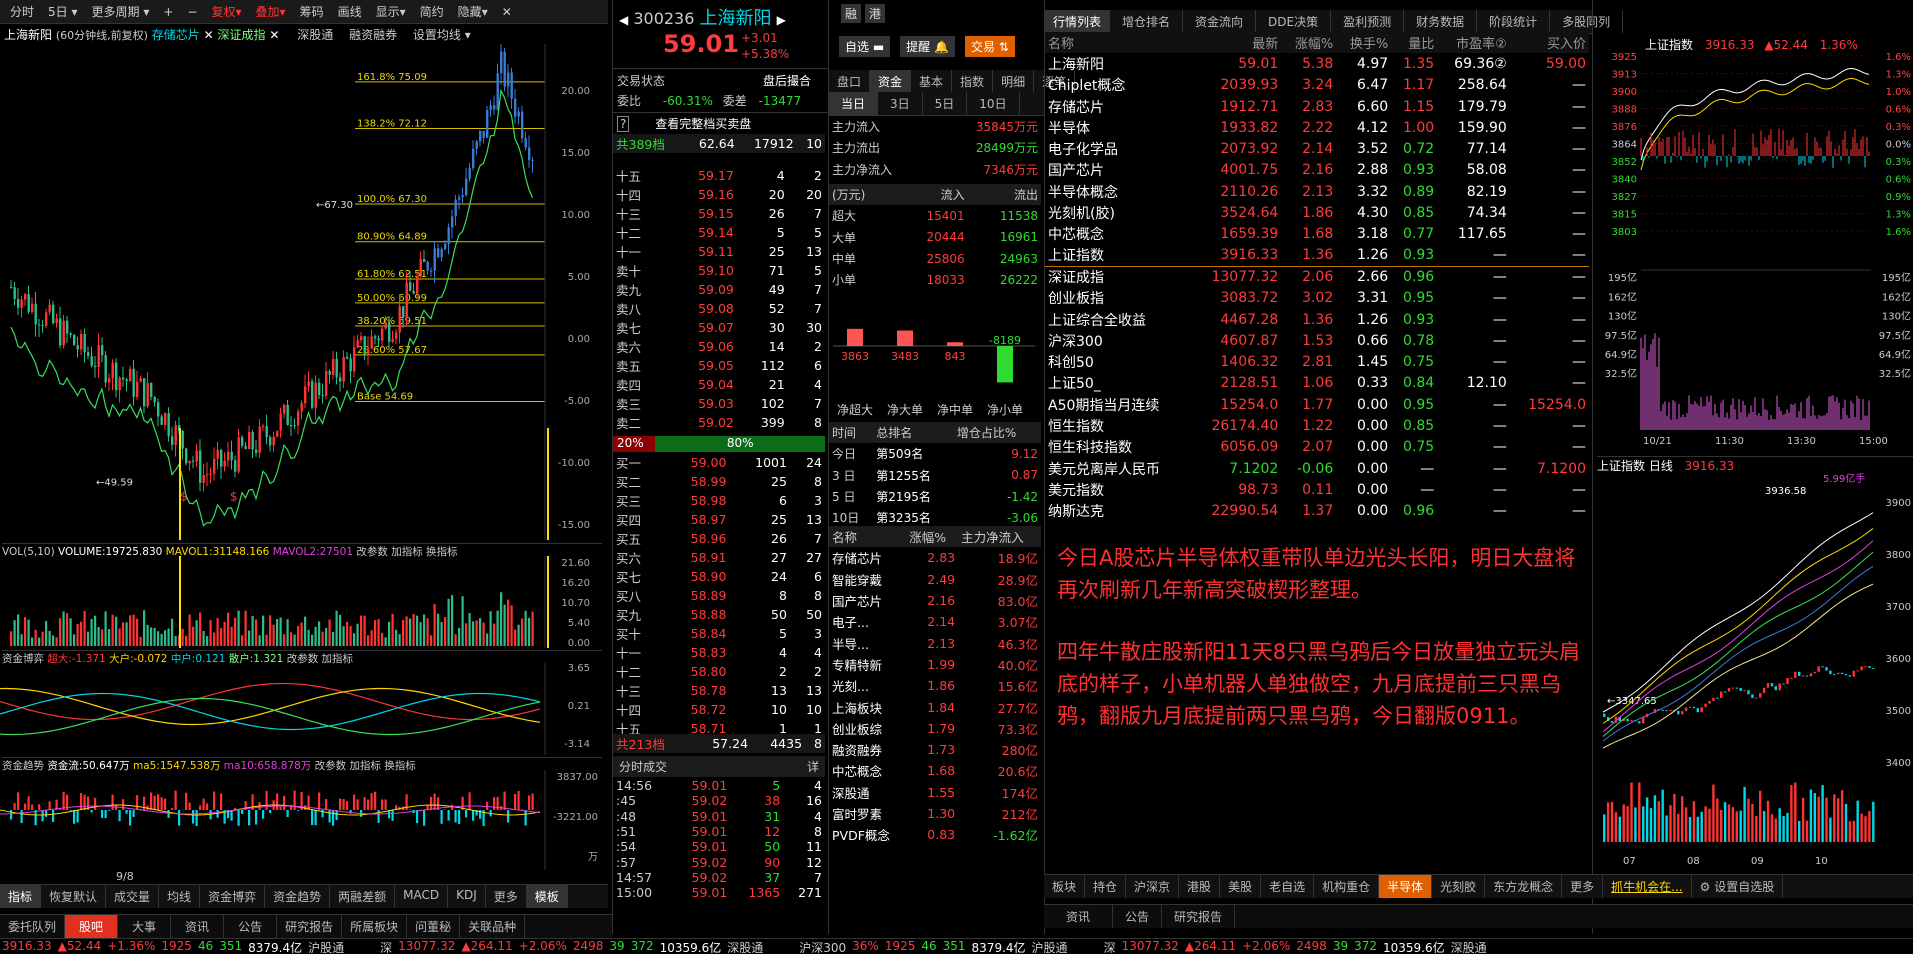 The image size is (1913, 954). What do you see at coordinates (1317, 170) in the screenshot?
I see `market-row: 国产芯片 4001.75 2.16 2.88 0.93 58.08 —` at bounding box center [1317, 170].